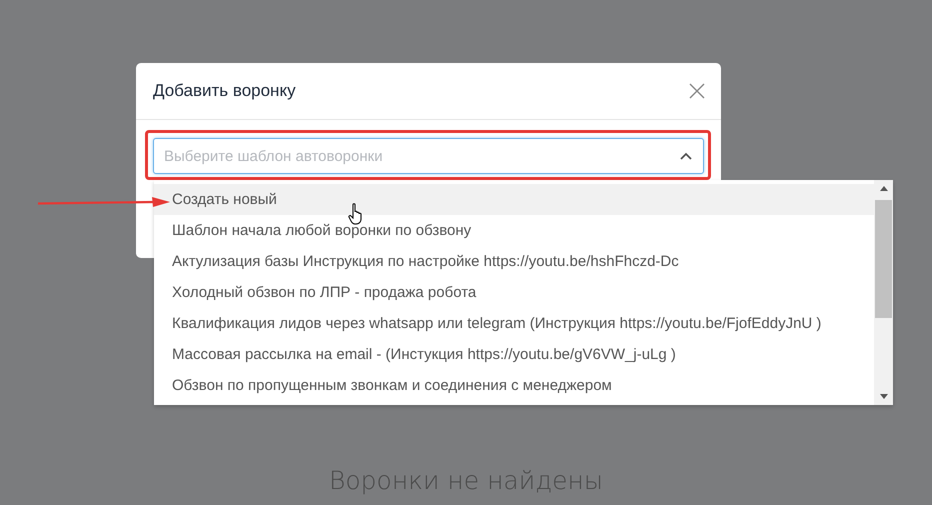 The image size is (932, 505). Describe the element at coordinates (697, 91) in the screenshot. I see `close-icon` at that location.